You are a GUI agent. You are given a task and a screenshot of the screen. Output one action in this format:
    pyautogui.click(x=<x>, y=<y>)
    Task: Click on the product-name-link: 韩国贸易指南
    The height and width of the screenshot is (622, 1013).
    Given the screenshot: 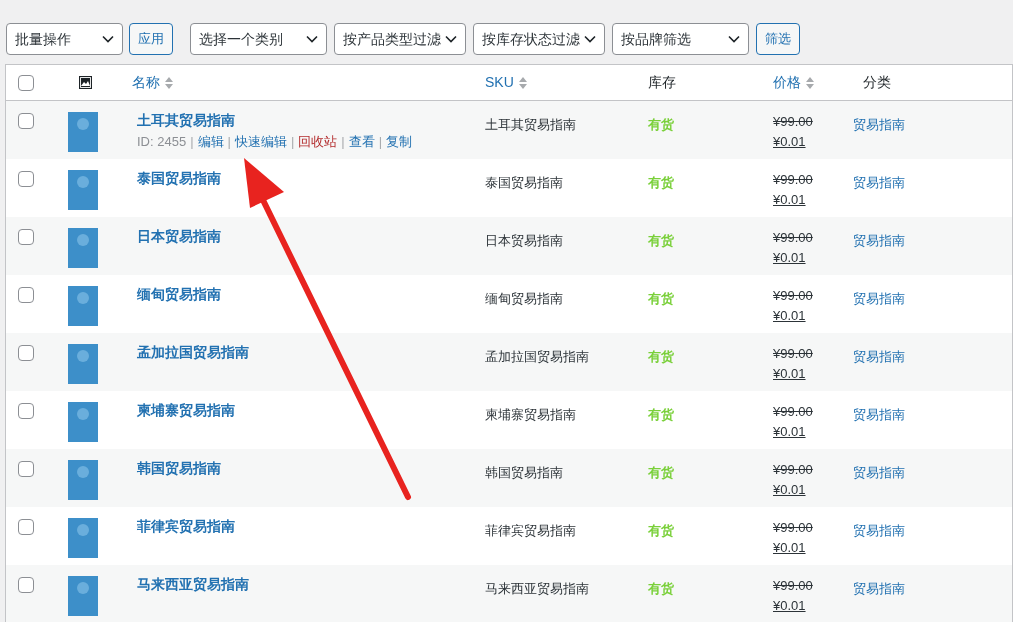 What is the action you would take?
    pyautogui.click(x=306, y=468)
    